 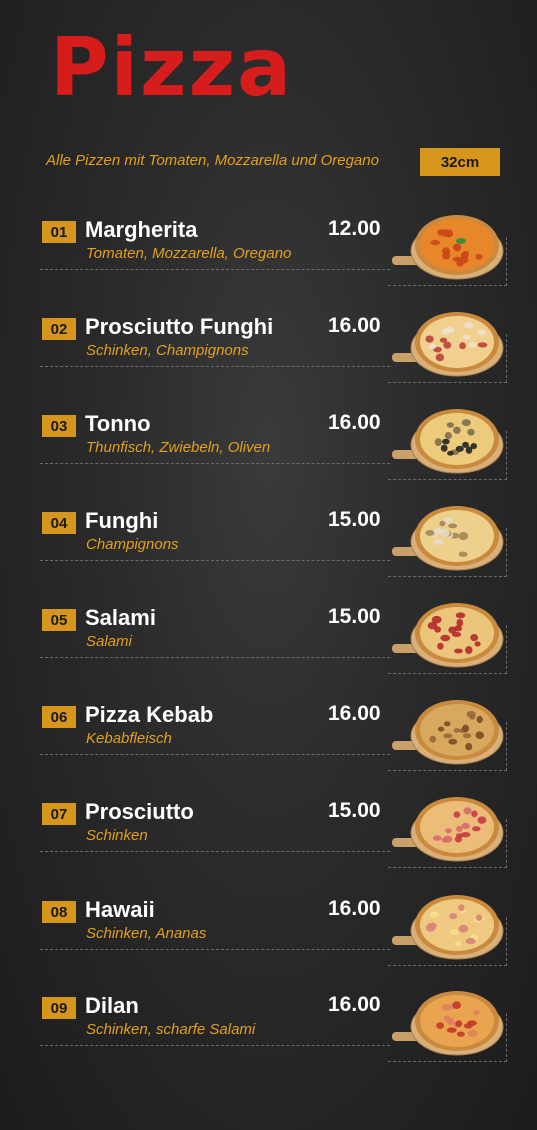 I want to click on size-badge: 32cm, so click(x=460, y=162).